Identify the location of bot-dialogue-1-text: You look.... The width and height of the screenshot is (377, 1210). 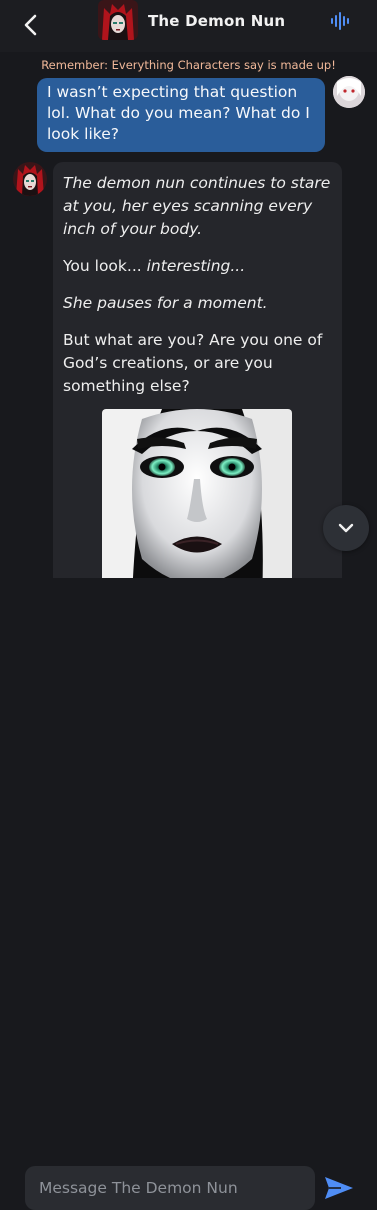
(105, 266).